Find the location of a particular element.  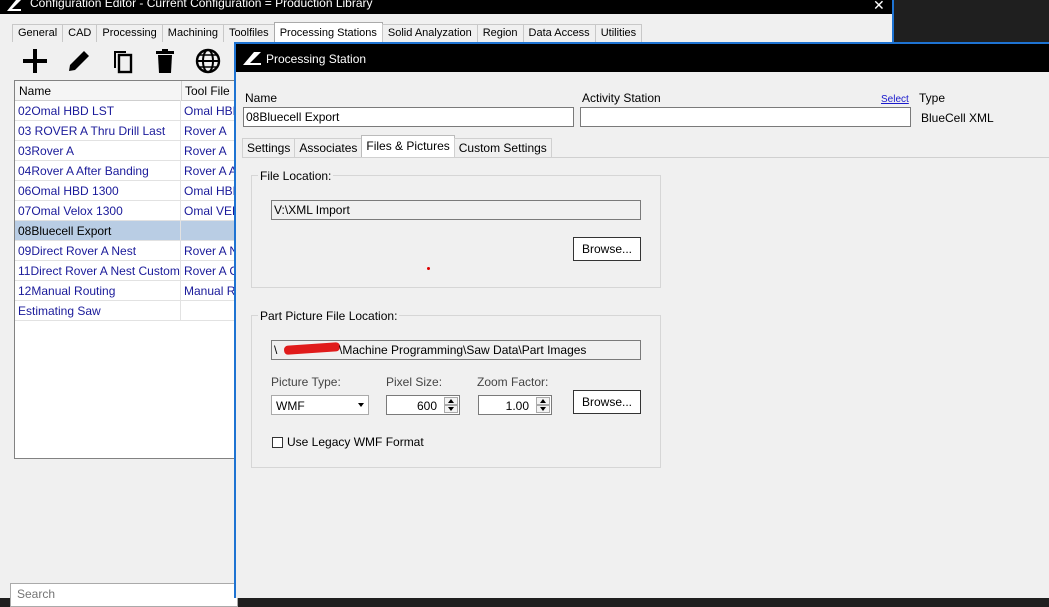

picture-type-label: Picture Type: is located at coordinates (306, 382).